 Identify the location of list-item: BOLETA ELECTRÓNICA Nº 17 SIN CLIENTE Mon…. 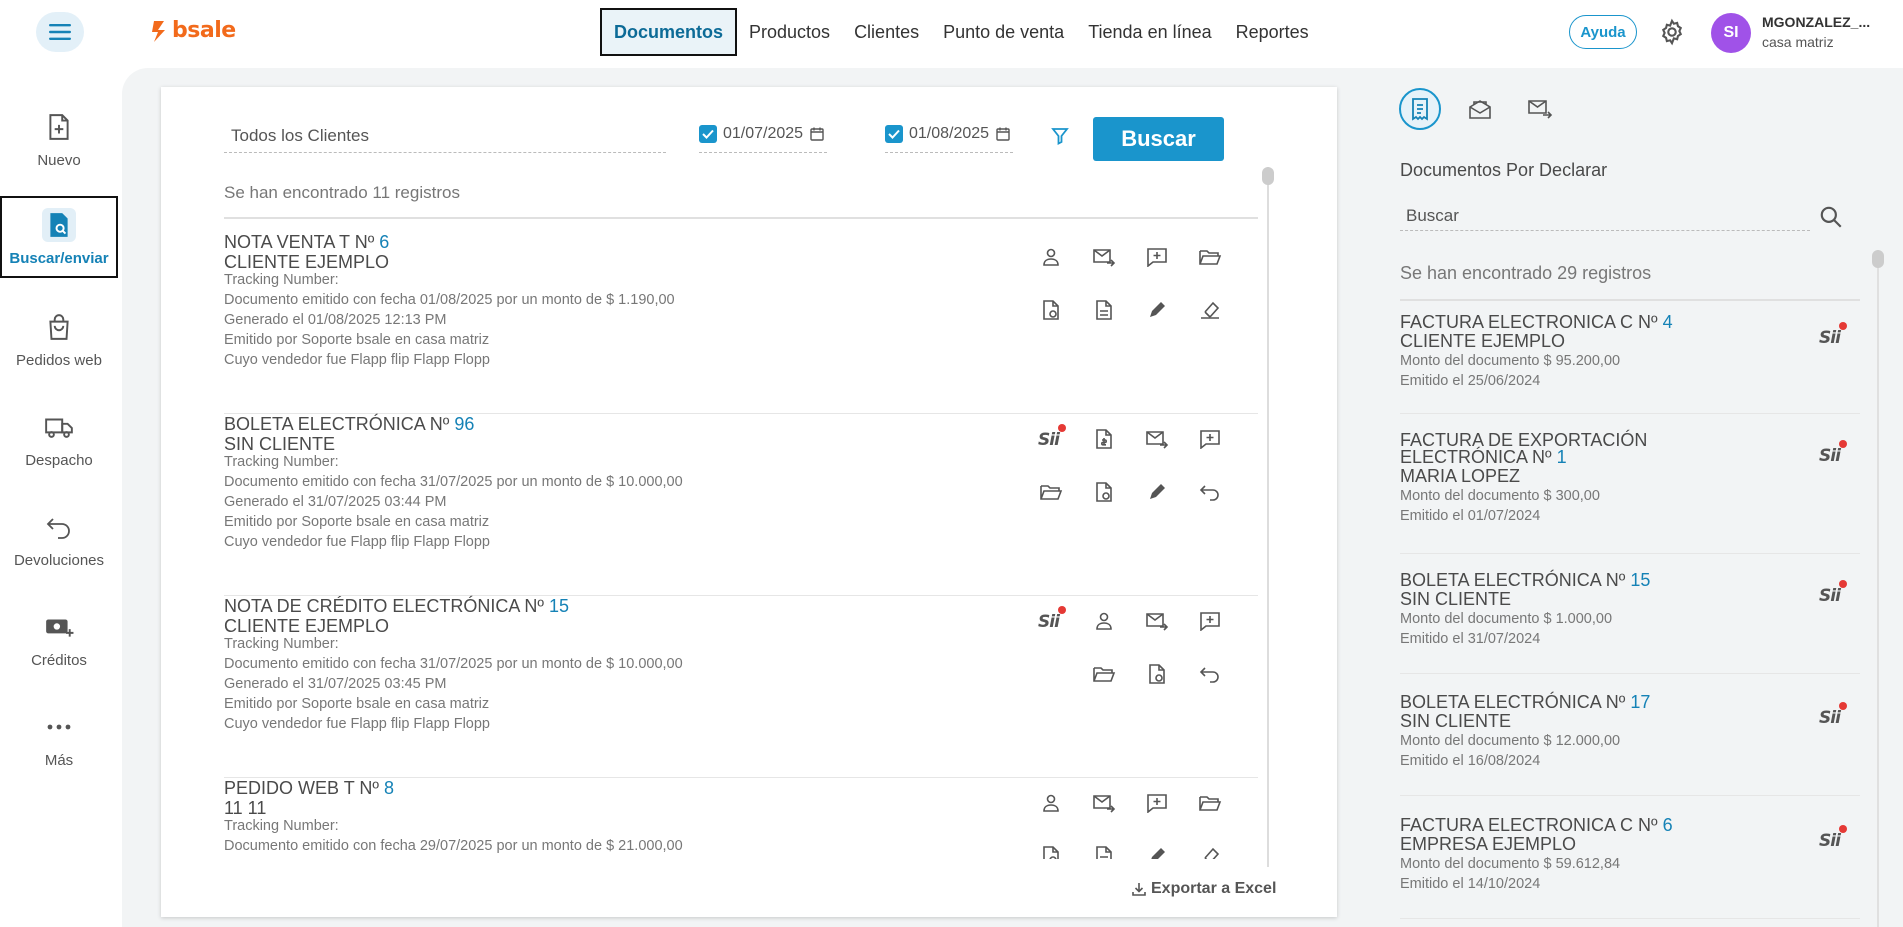
(1630, 744).